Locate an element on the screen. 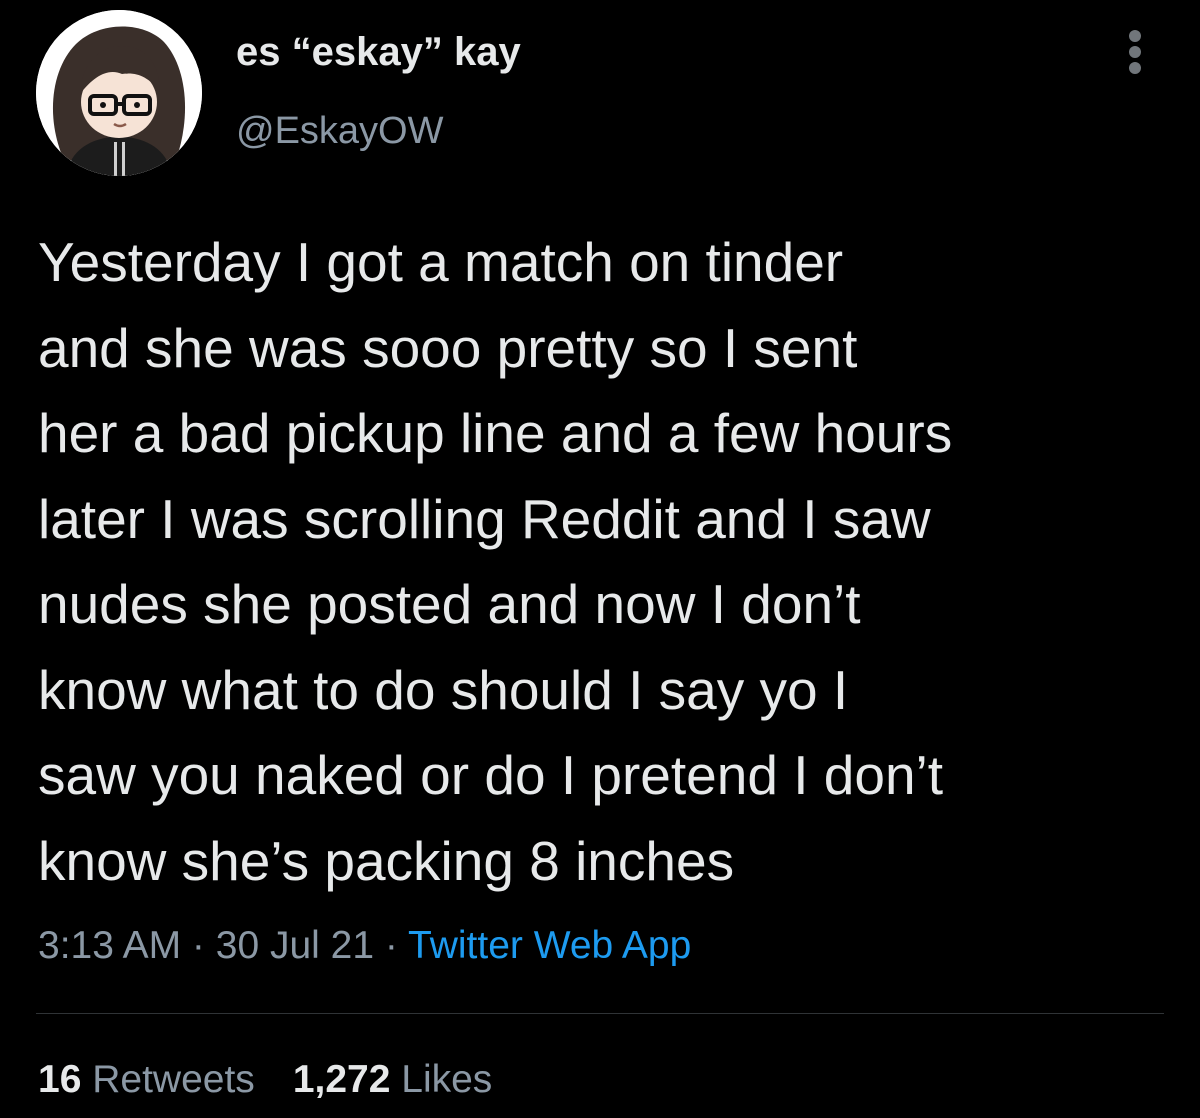 The height and width of the screenshot is (1118, 1200). tweet-date: 30 Jul 21 is located at coordinates (295, 945).